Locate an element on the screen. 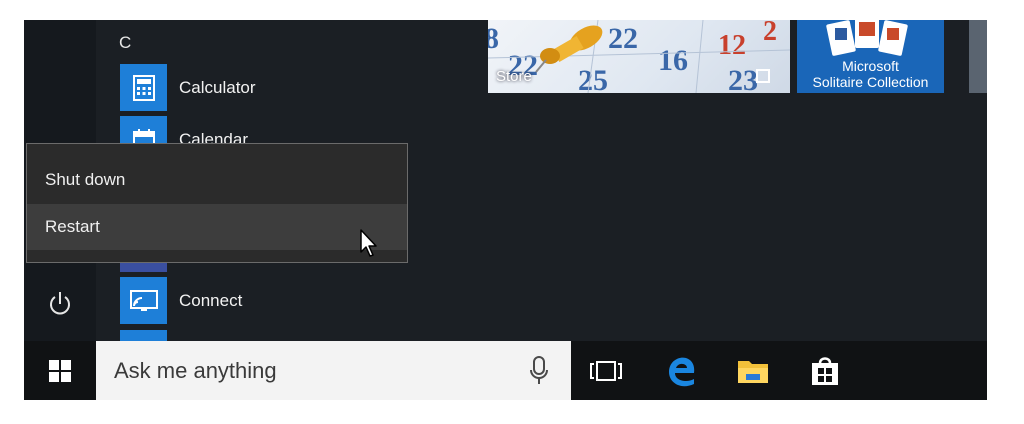 The image size is (1024, 424). microphone-icon is located at coordinates (539, 371).